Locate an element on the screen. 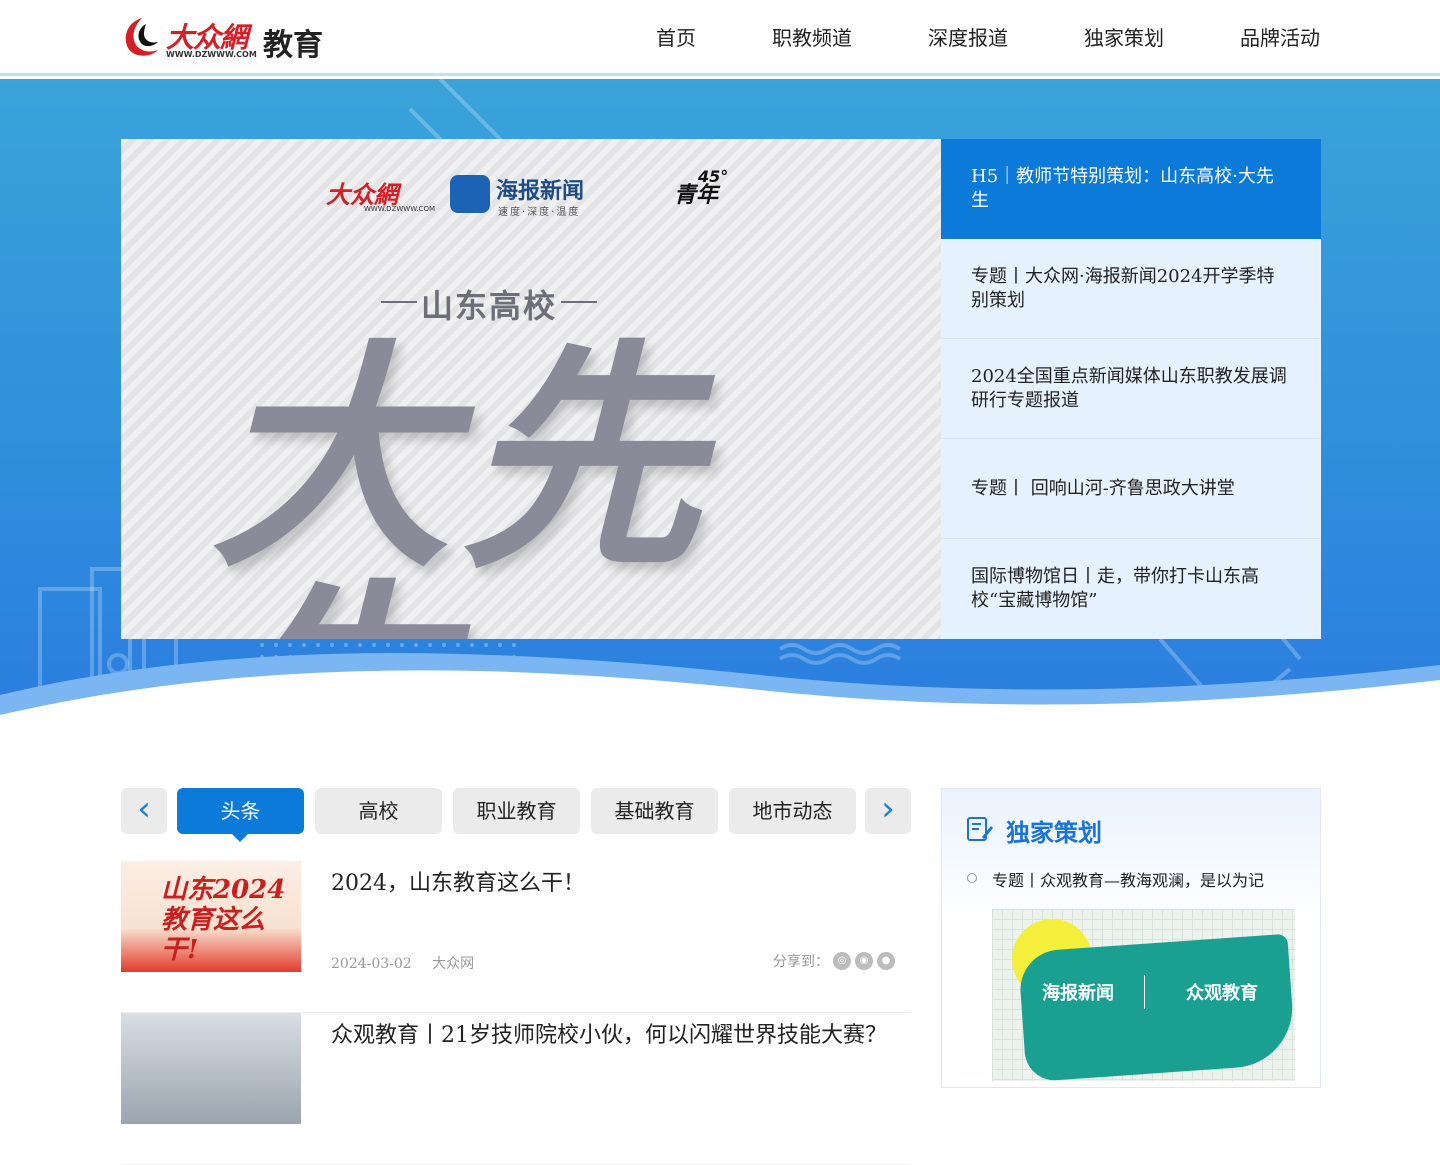 This screenshot has height=1165, width=1440. qq-share-icon: ◉ is located at coordinates (864, 961).